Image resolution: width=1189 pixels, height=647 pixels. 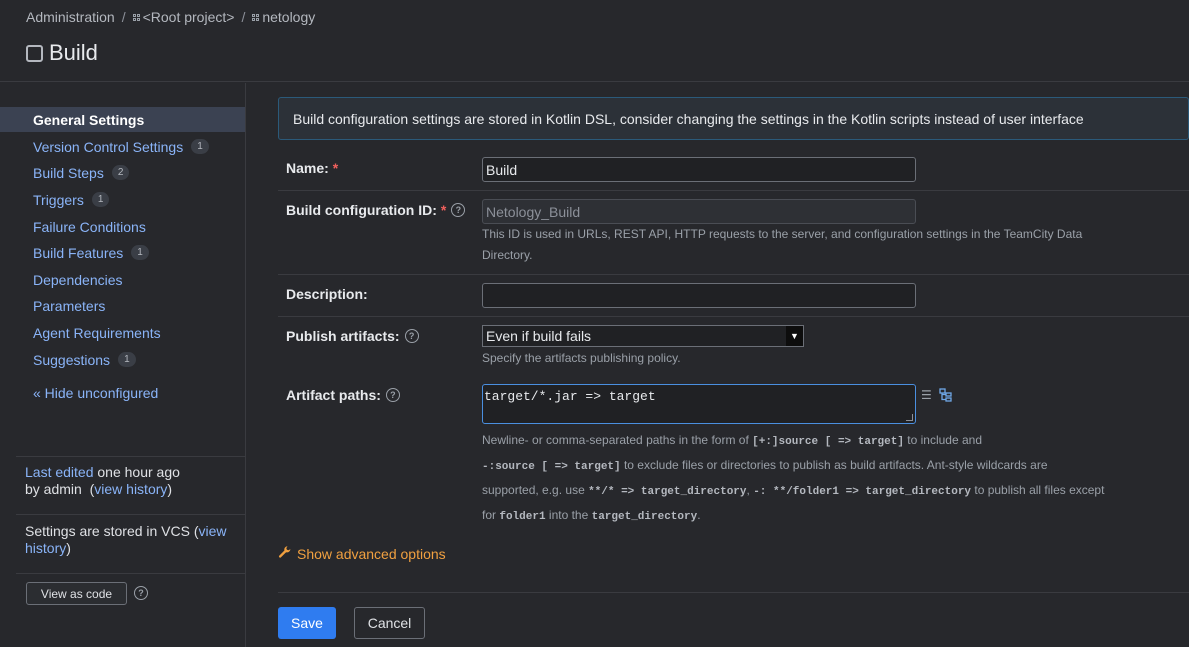 I want to click on sidebar-item-label: General Settings, so click(x=89, y=119).